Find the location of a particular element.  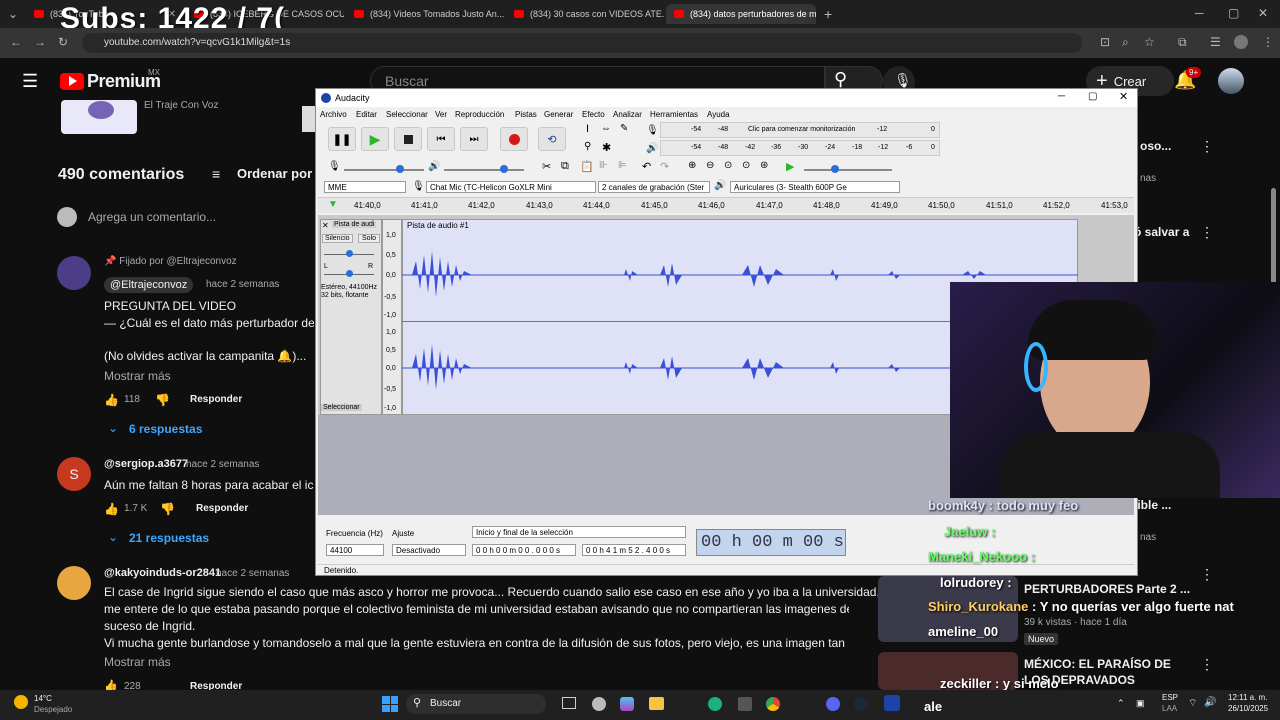

comment-author: @Eltrajeconvoz is located at coordinates (149, 285).